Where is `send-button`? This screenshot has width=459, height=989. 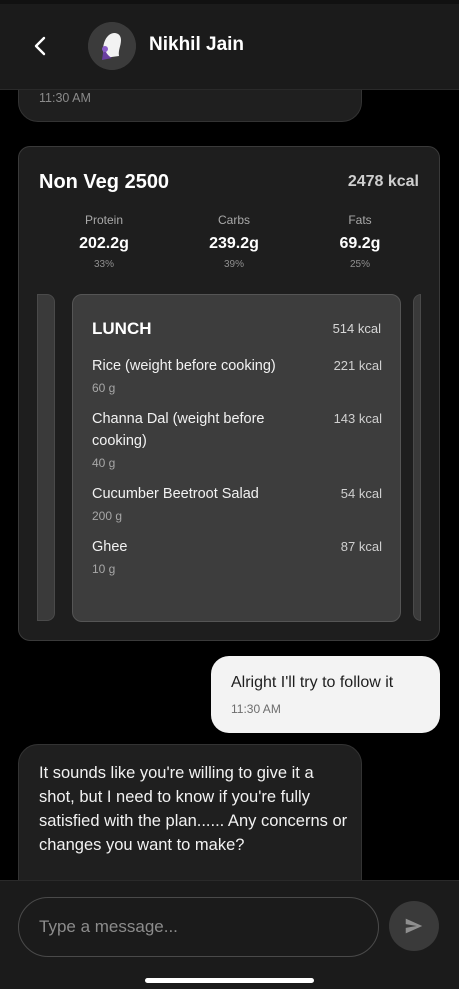
send-button is located at coordinates (414, 926).